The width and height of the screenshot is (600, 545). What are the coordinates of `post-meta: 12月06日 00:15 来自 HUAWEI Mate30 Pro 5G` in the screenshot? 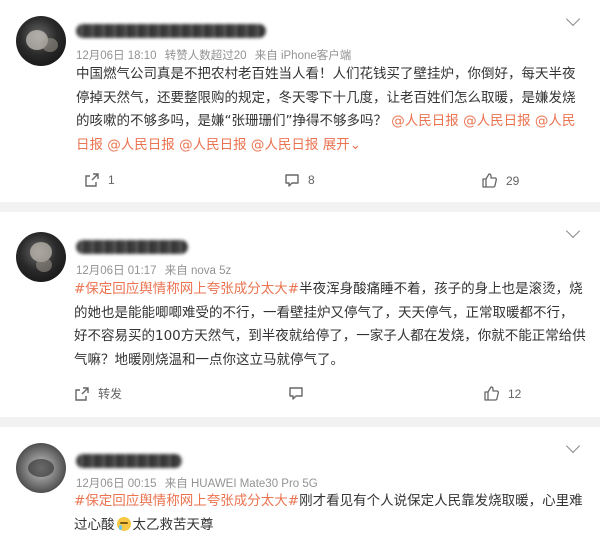 It's located at (199, 483).